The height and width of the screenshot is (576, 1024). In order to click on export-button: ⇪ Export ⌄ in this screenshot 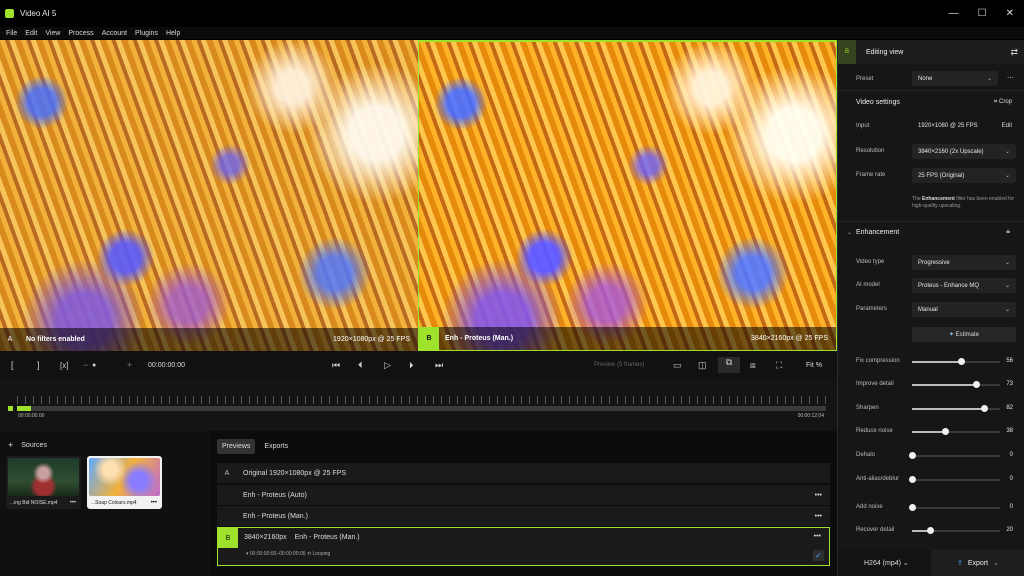, I will do `click(977, 563)`.